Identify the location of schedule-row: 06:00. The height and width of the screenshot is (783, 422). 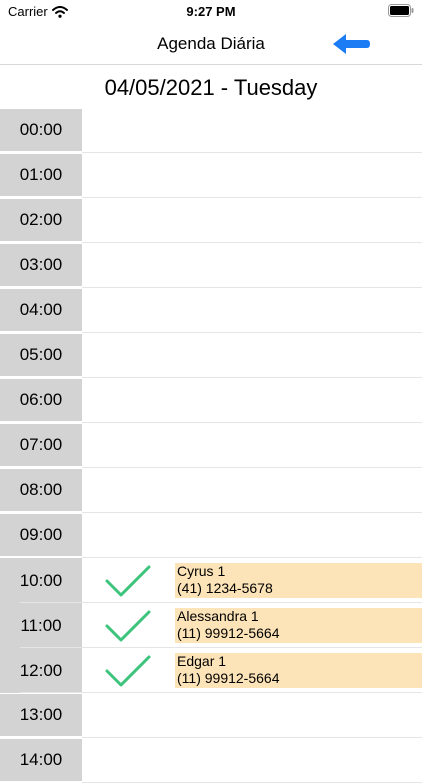
(211, 400).